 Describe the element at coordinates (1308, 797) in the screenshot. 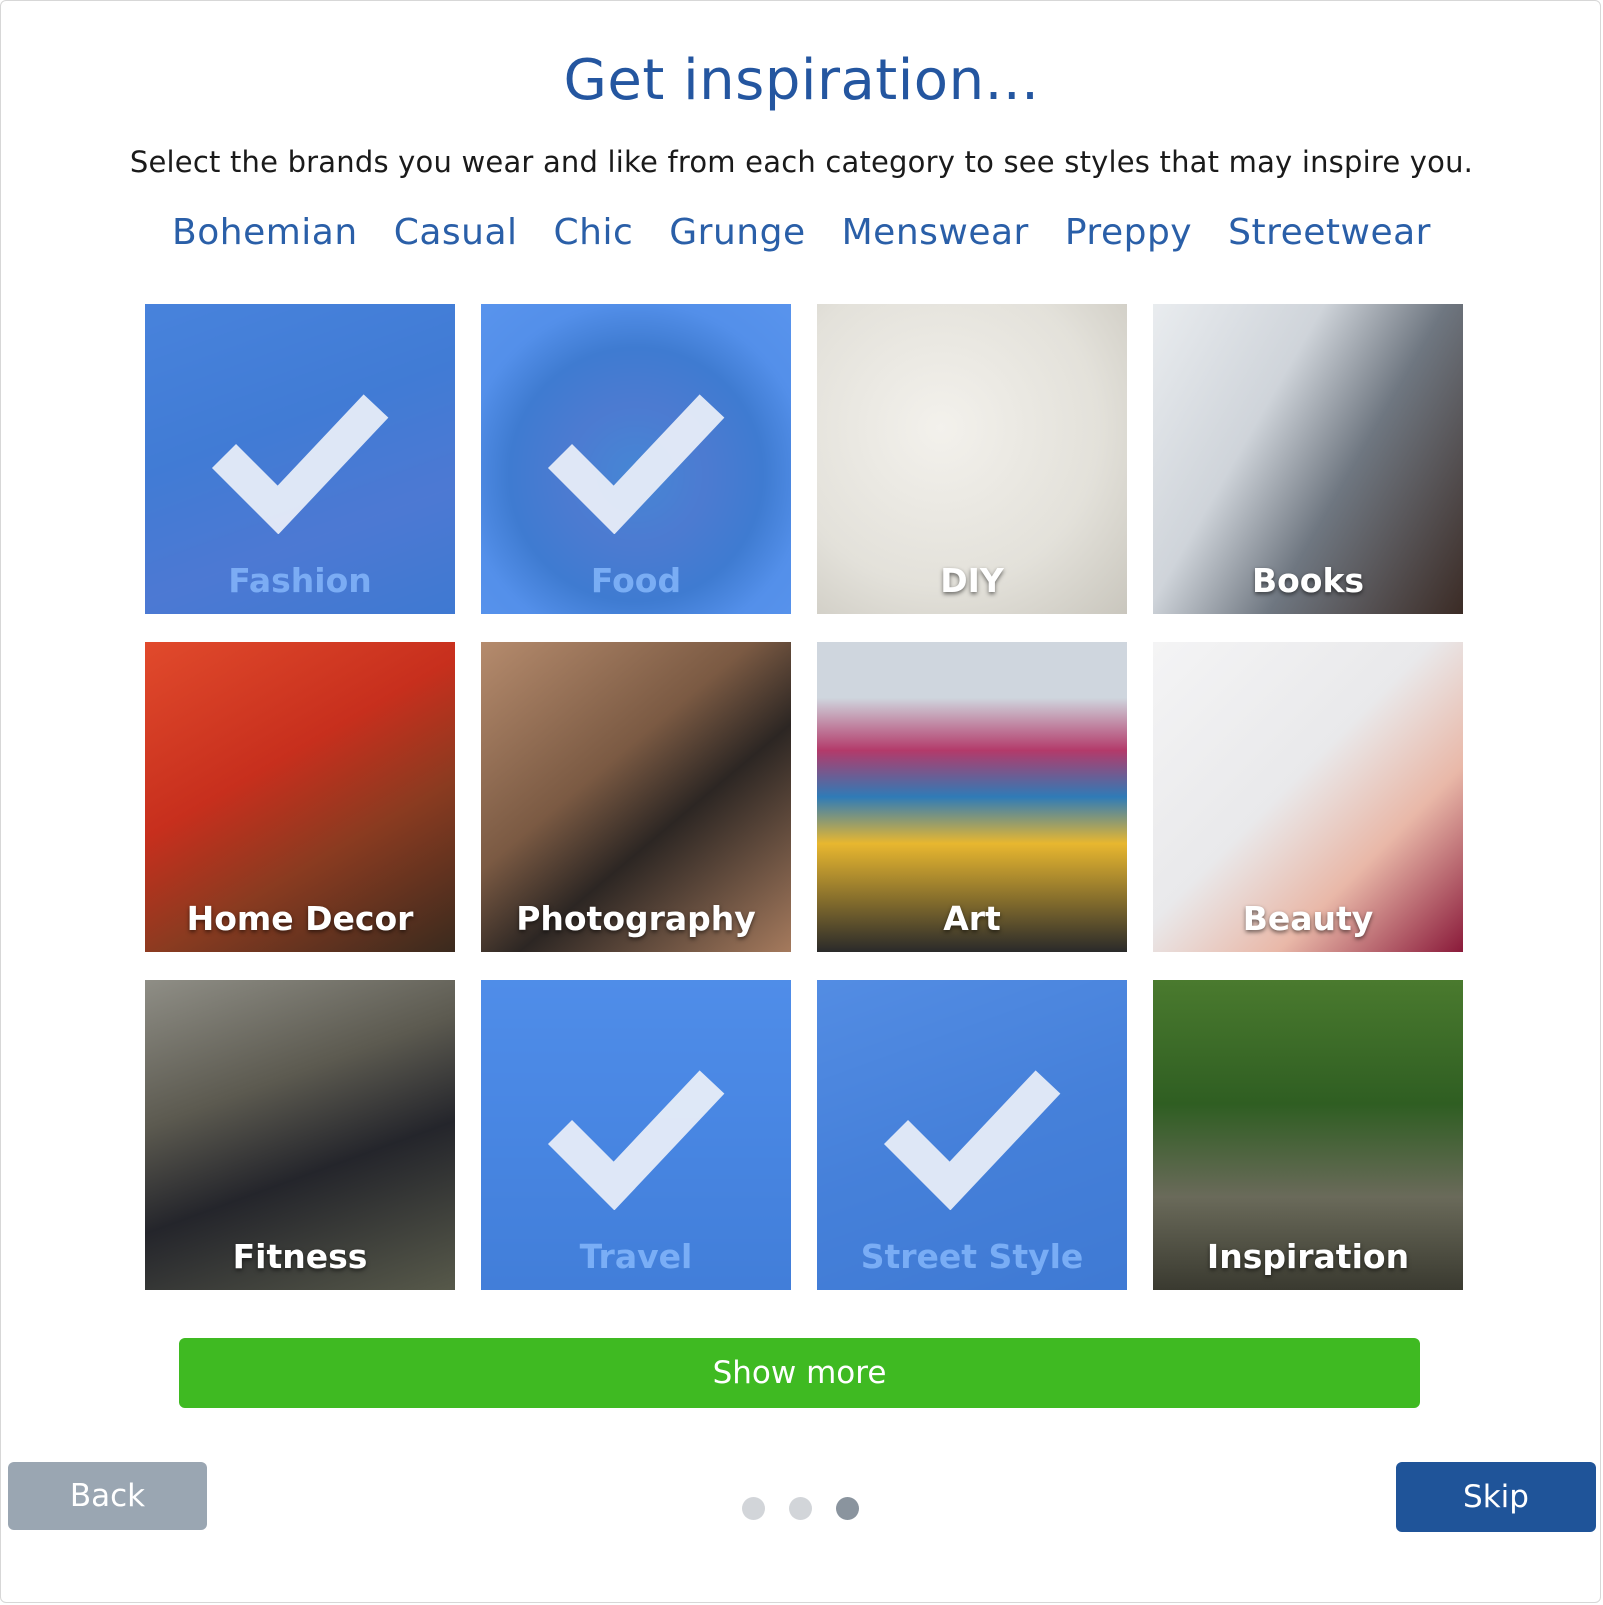

I see `category-tile-beauty: Beauty` at that location.